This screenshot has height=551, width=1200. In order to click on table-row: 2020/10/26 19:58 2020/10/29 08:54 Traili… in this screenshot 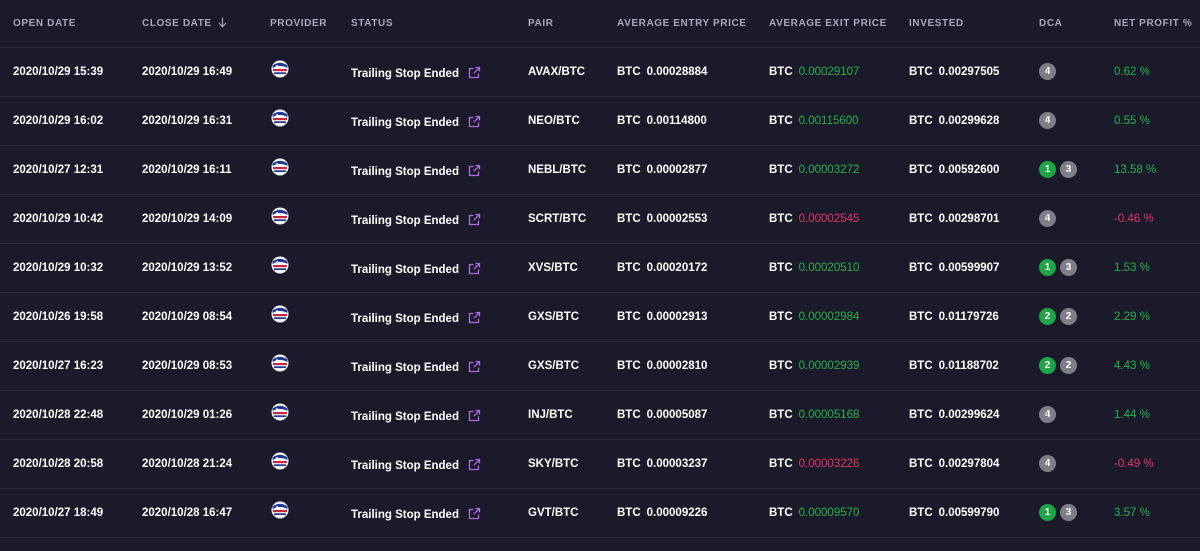, I will do `click(600, 317)`.